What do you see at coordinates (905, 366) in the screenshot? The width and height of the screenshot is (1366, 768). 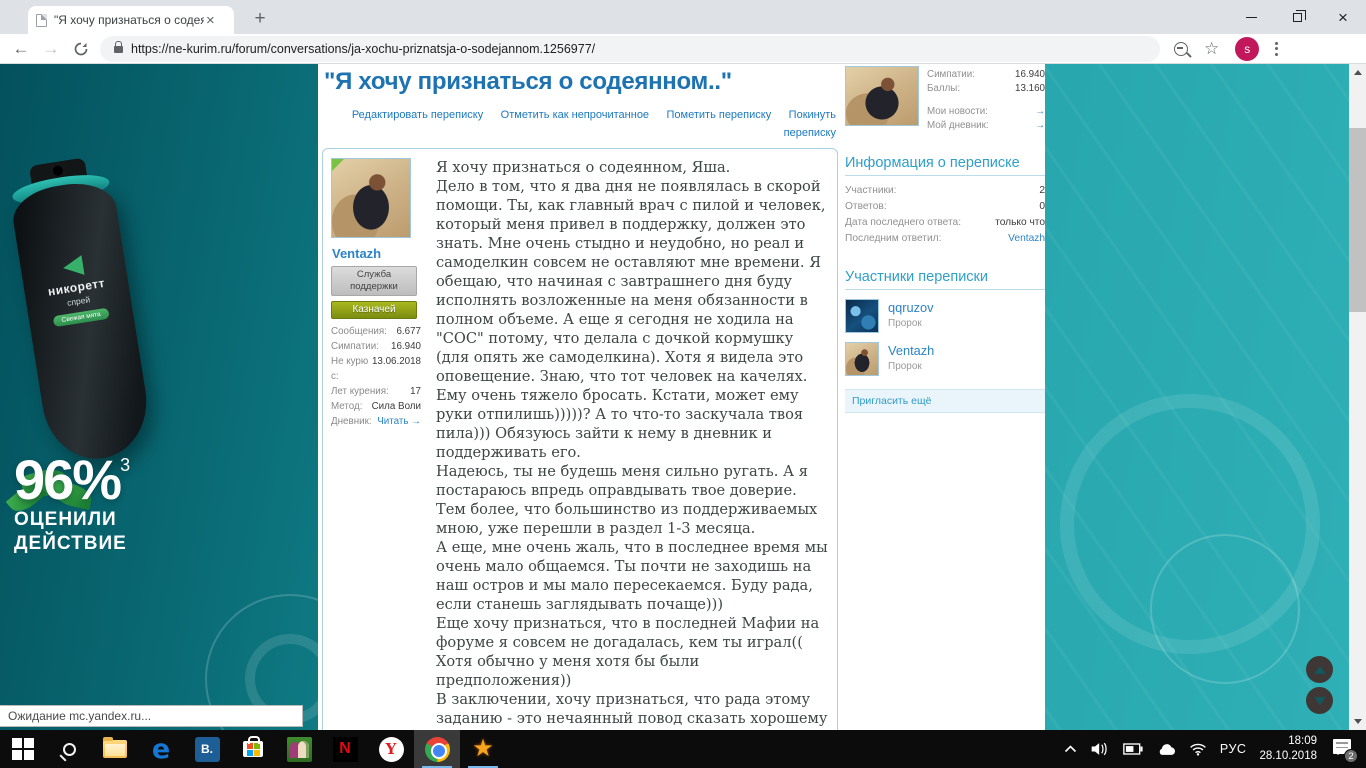 I see `participant-role: Пророк` at bounding box center [905, 366].